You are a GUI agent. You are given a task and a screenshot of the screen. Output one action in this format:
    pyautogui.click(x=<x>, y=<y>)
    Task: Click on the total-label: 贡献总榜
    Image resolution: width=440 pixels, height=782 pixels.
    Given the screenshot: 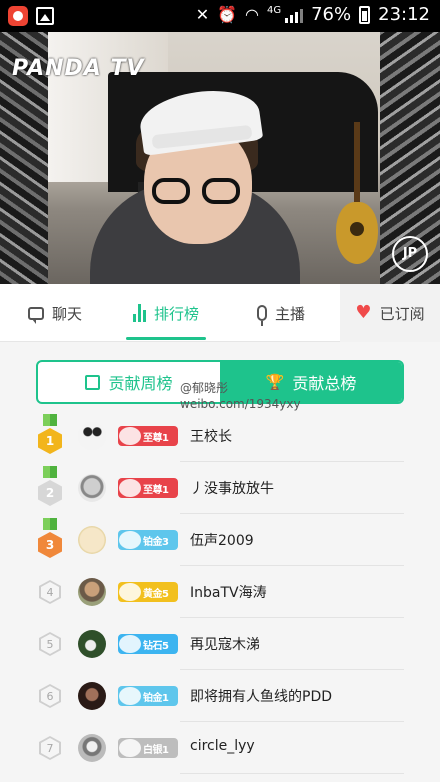 What is the action you would take?
    pyautogui.click(x=324, y=383)
    